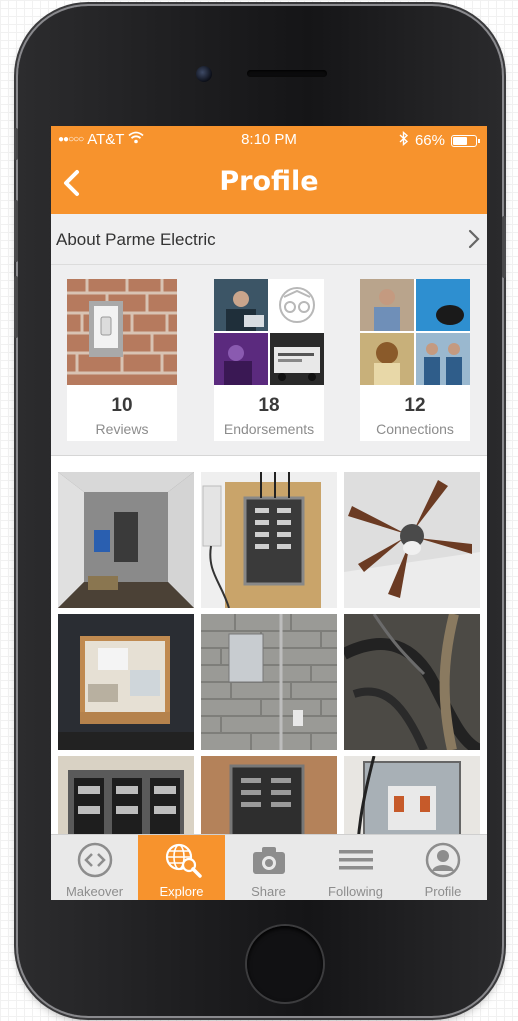 The width and height of the screenshot is (518, 1021). I want to click on globe-search-icon, so click(182, 860).